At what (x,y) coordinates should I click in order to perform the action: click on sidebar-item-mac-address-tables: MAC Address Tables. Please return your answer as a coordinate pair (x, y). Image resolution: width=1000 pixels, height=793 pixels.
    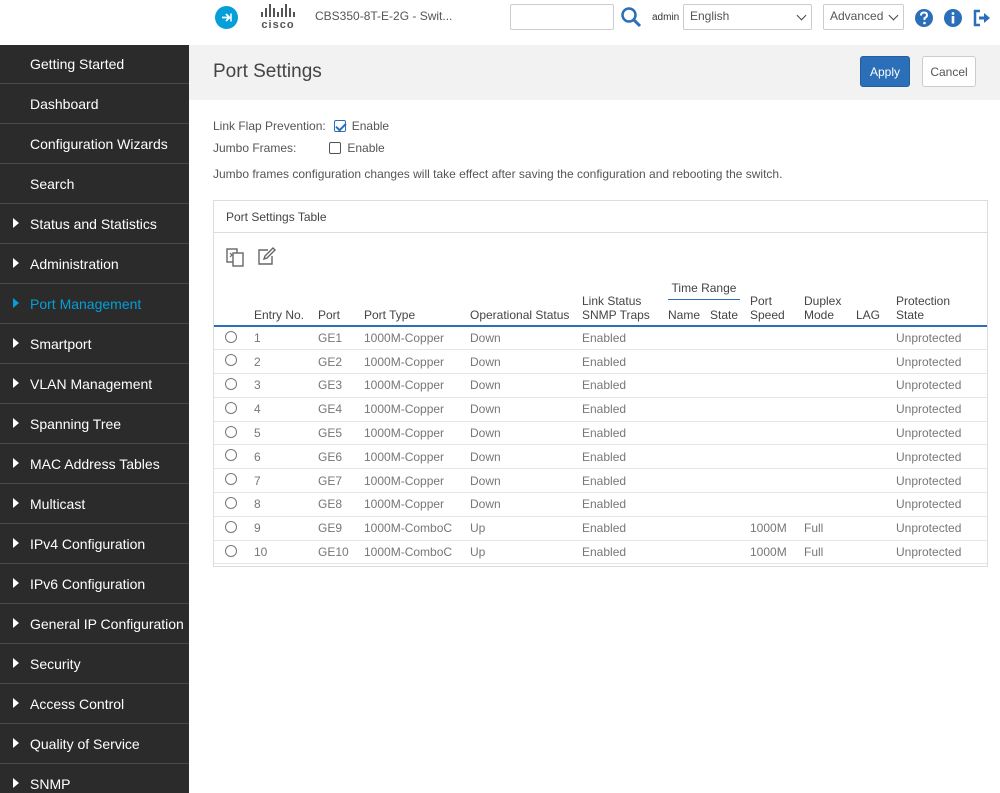
    Looking at the image, I should click on (94, 464).